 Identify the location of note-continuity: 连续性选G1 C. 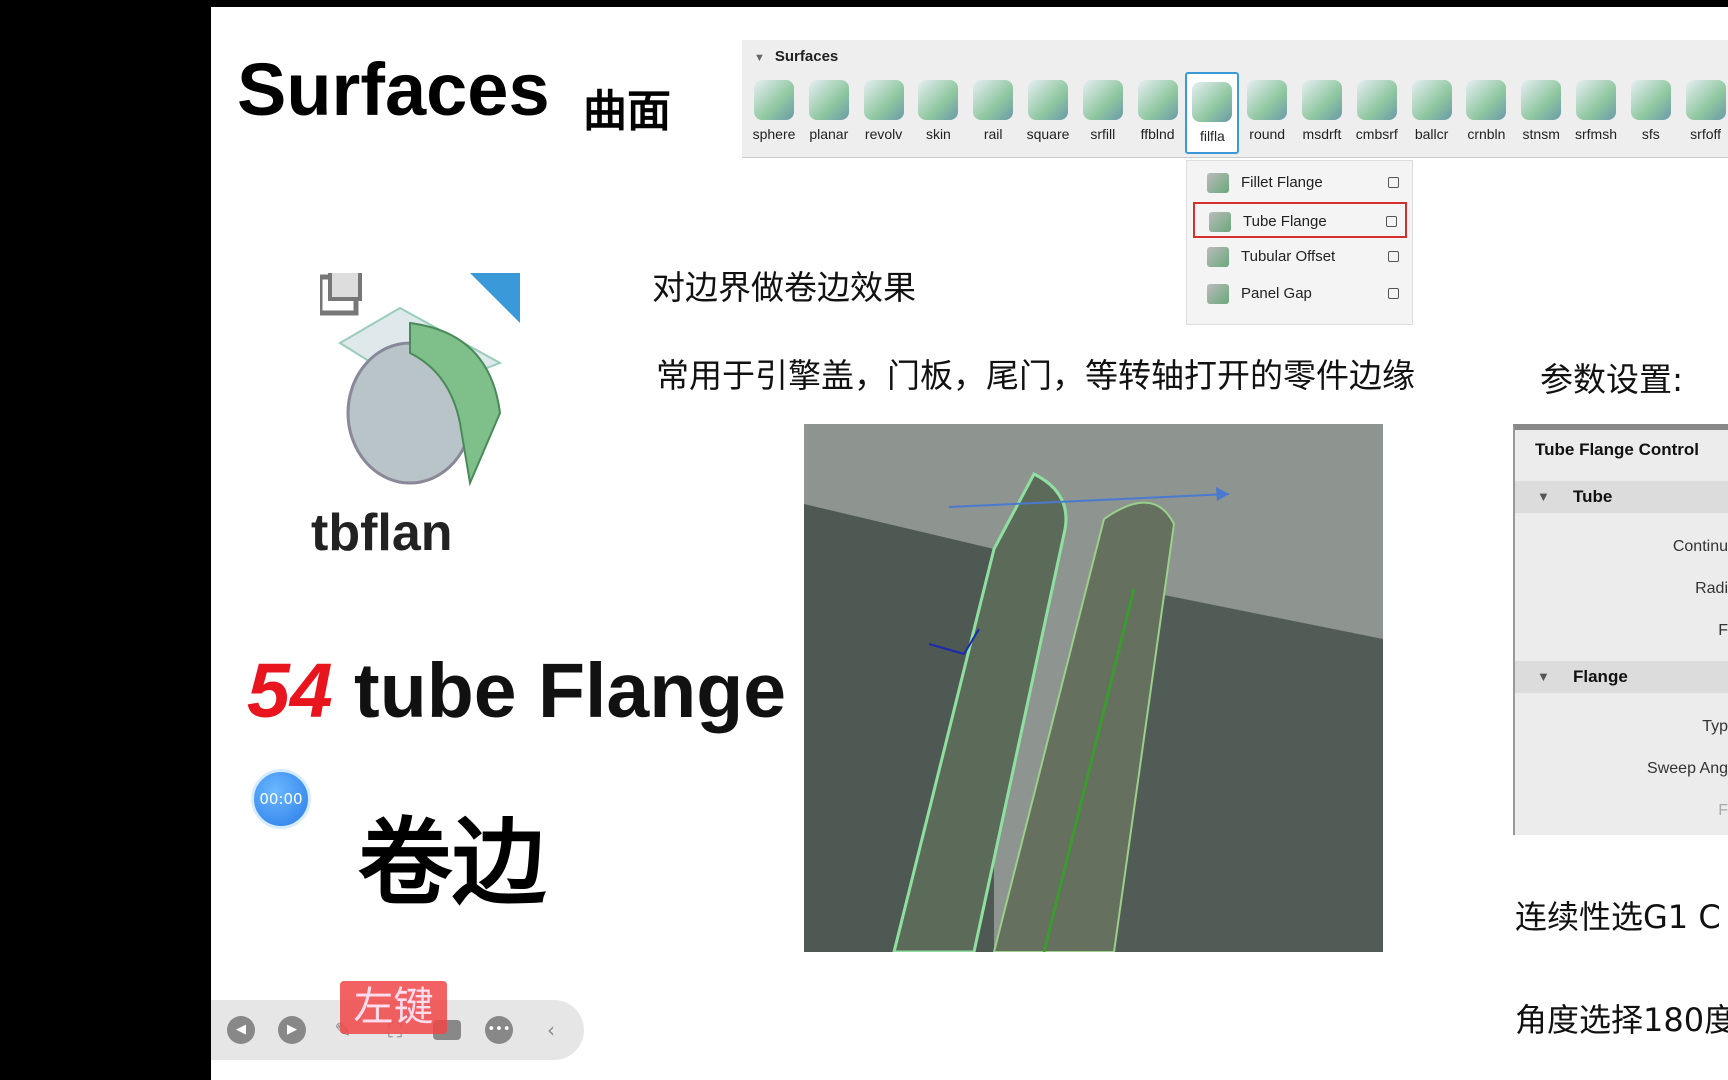
(1618, 917).